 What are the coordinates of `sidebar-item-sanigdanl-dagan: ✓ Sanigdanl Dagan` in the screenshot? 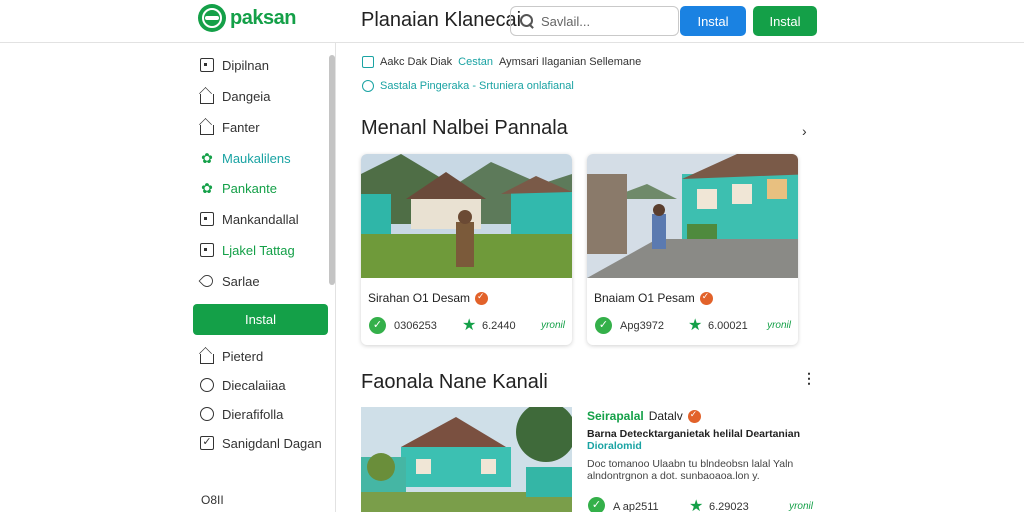 It's located at (261, 443).